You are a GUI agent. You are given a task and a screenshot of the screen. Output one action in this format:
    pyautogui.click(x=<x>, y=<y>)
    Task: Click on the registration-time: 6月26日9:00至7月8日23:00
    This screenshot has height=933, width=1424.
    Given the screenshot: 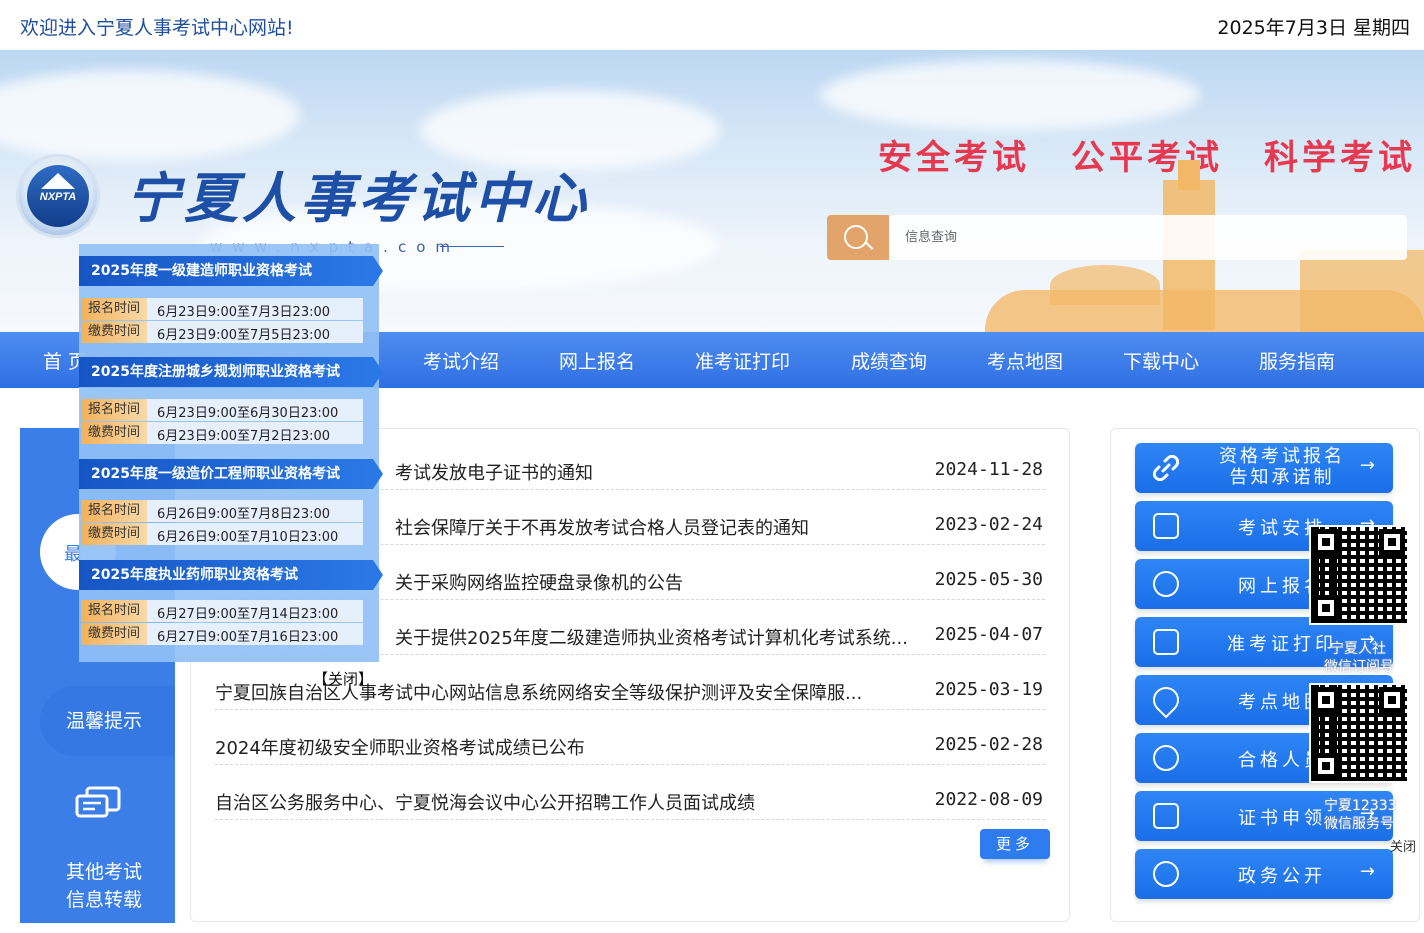 What is the action you would take?
    pyautogui.click(x=244, y=514)
    